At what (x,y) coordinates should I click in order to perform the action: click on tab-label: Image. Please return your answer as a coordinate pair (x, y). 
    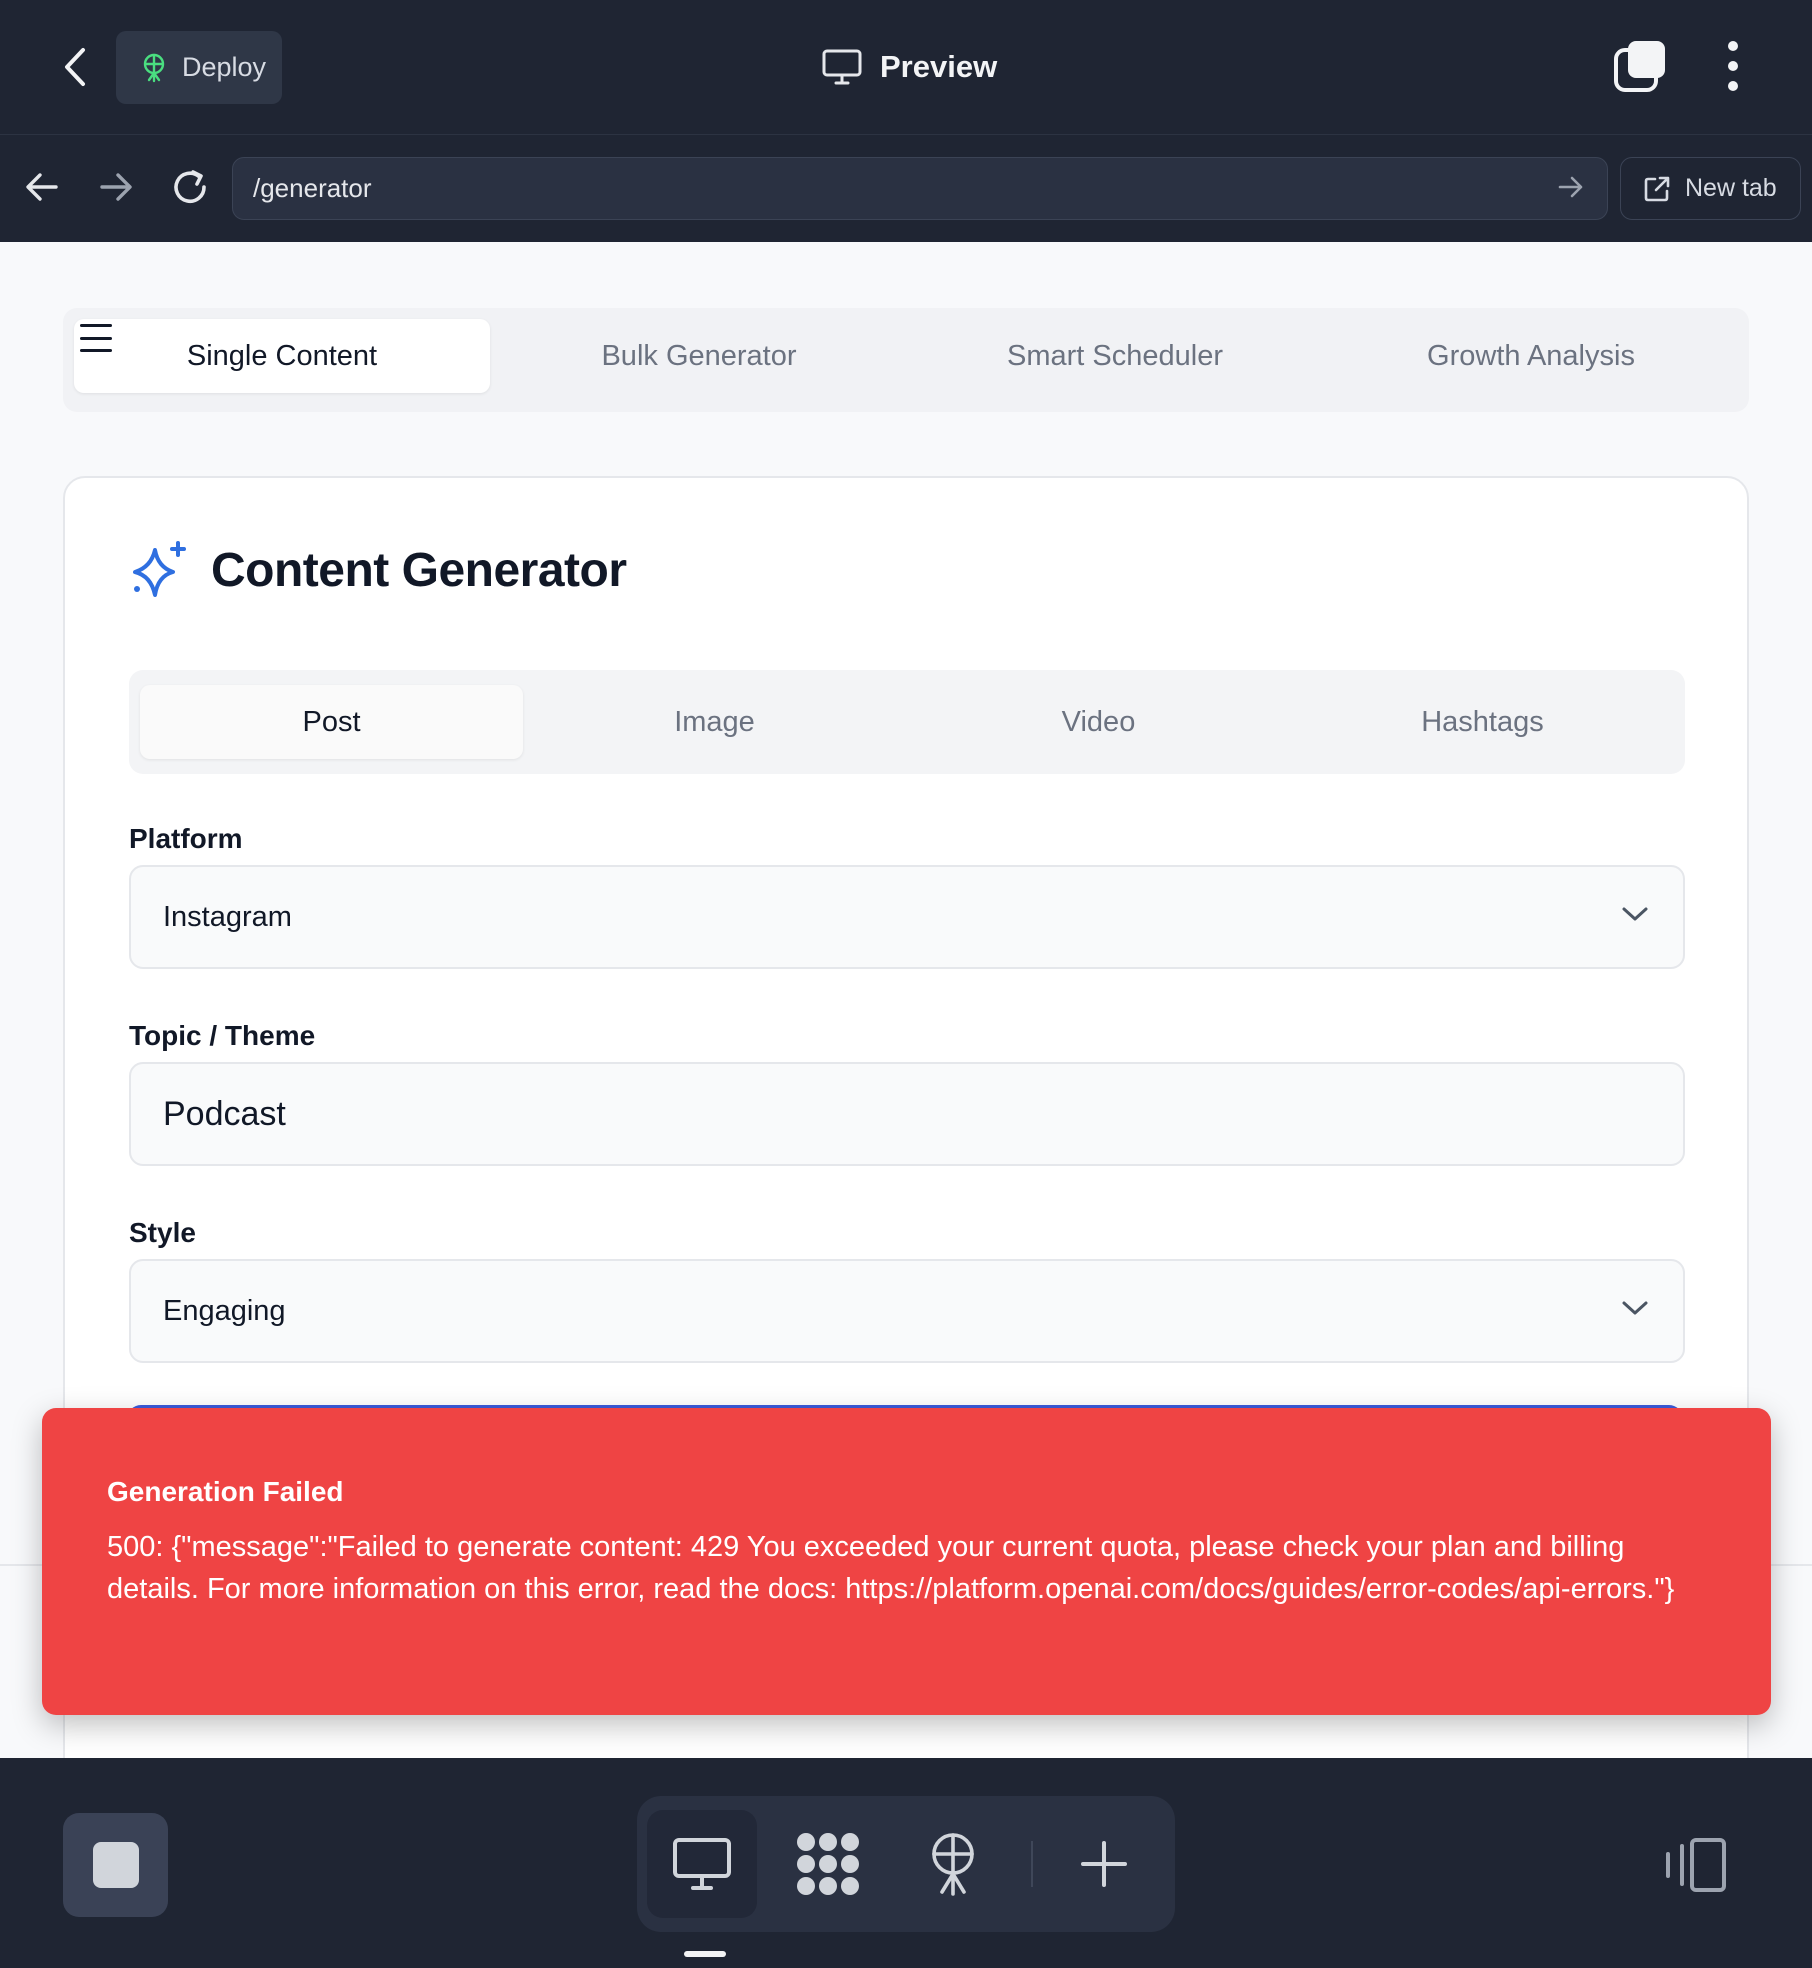
    Looking at the image, I should click on (714, 721).